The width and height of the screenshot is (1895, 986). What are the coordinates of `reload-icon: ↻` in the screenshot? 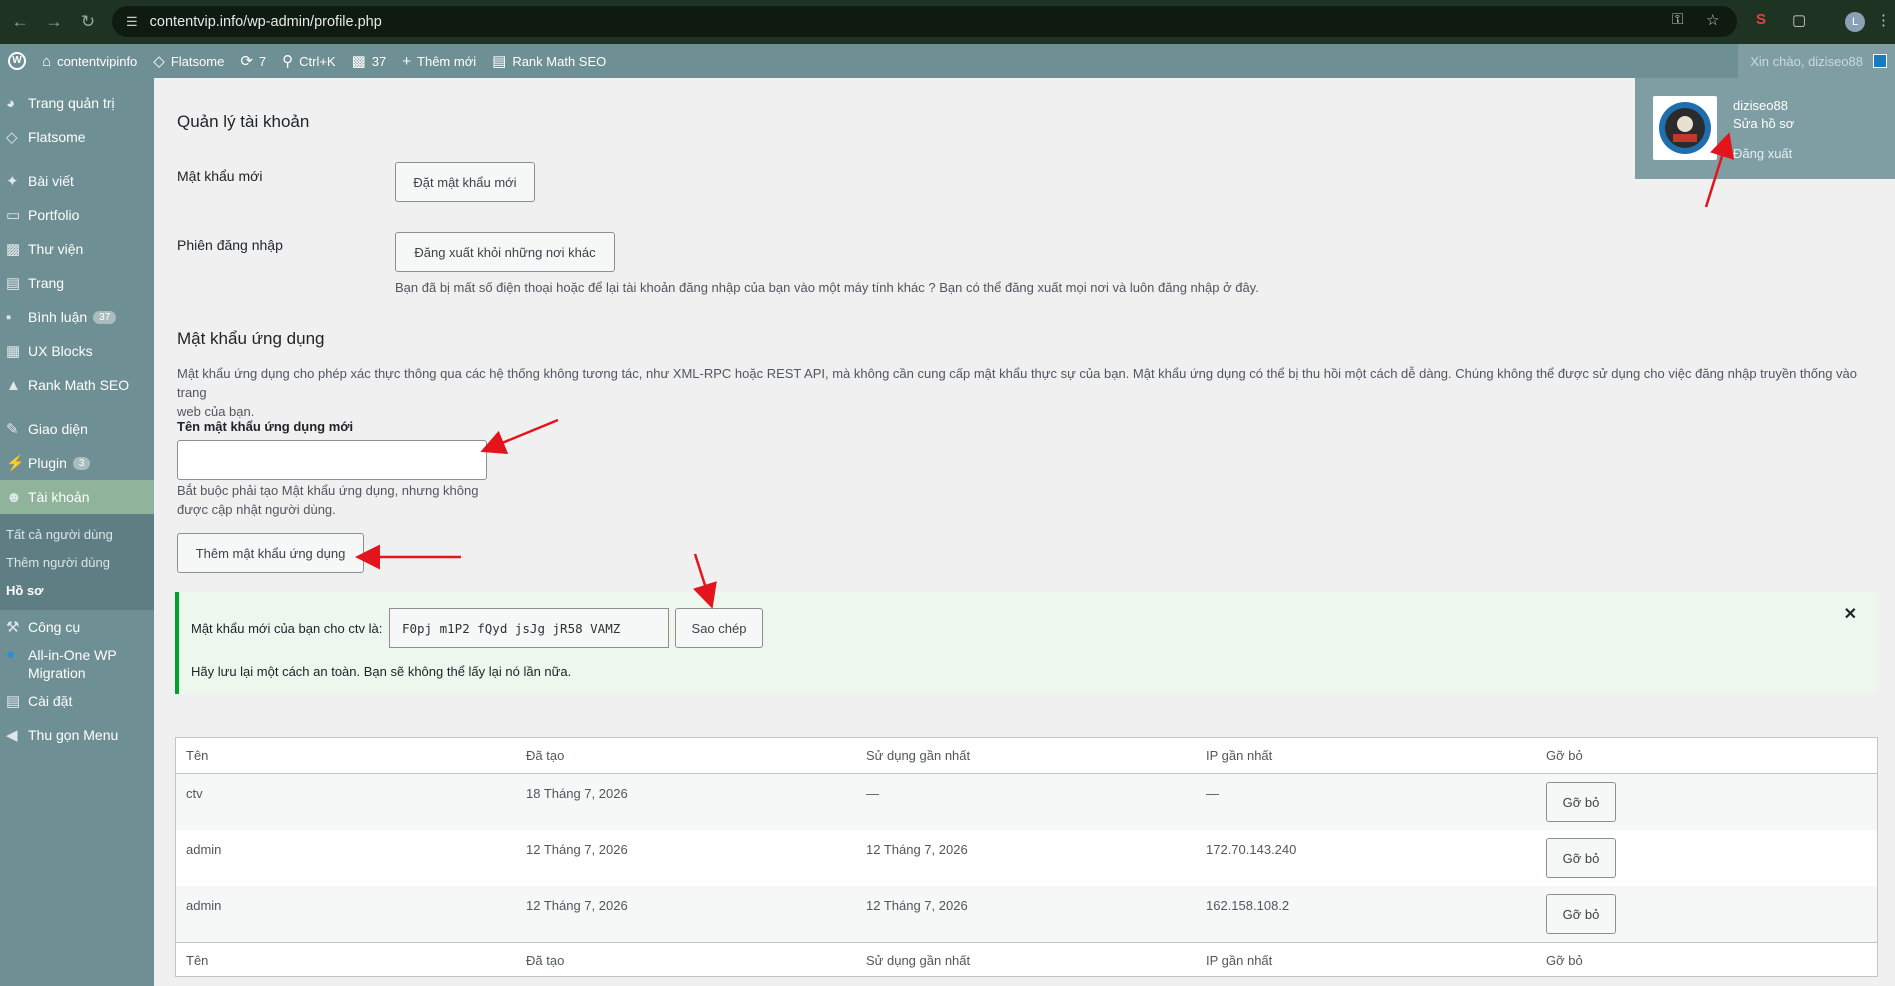 It's located at (88, 22).